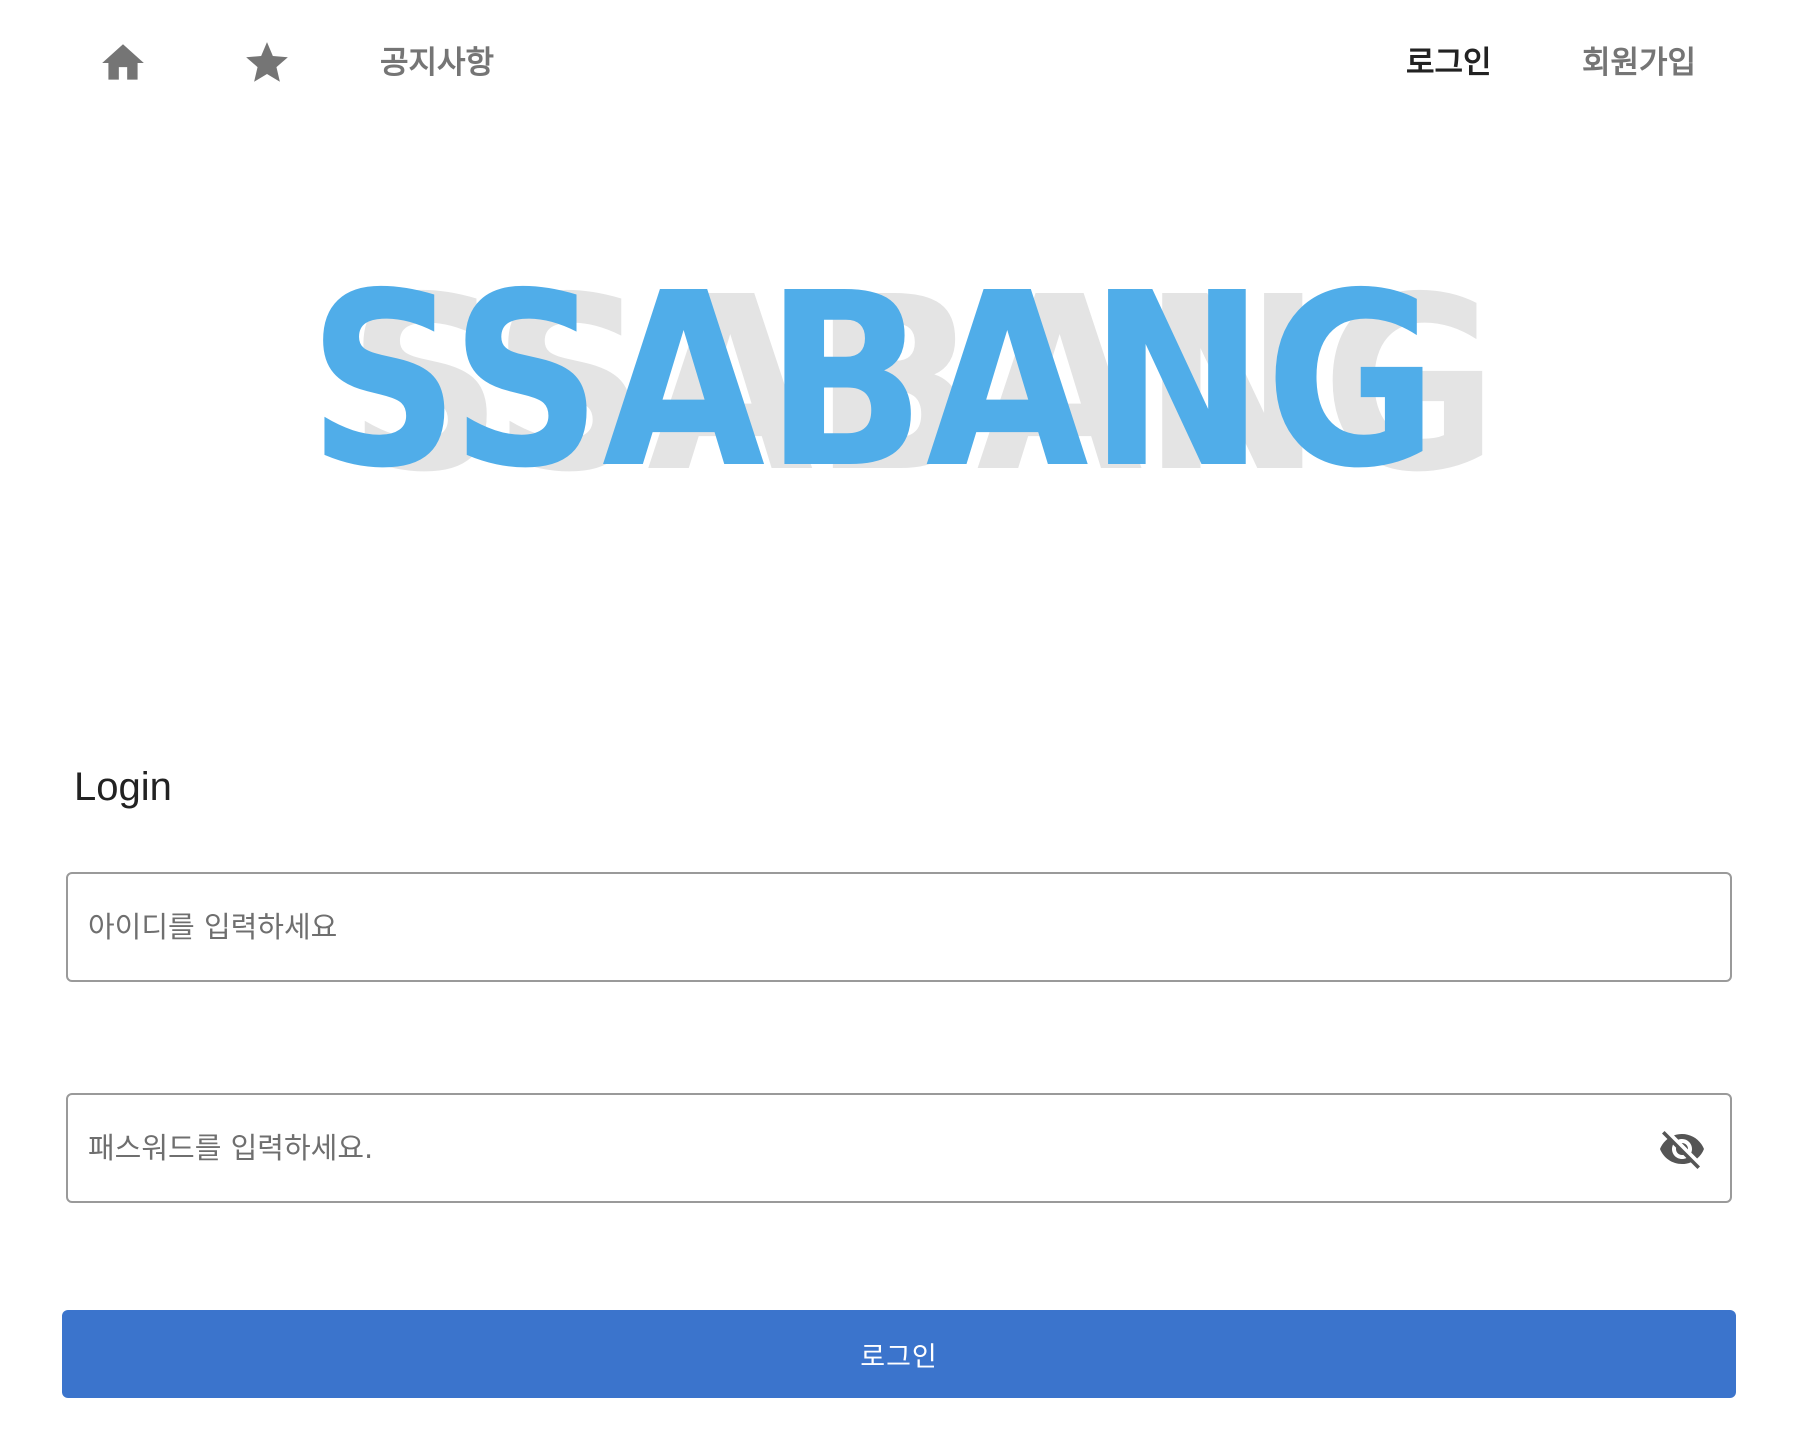 The width and height of the screenshot is (1800, 1446). I want to click on password-input, so click(868, 1148).